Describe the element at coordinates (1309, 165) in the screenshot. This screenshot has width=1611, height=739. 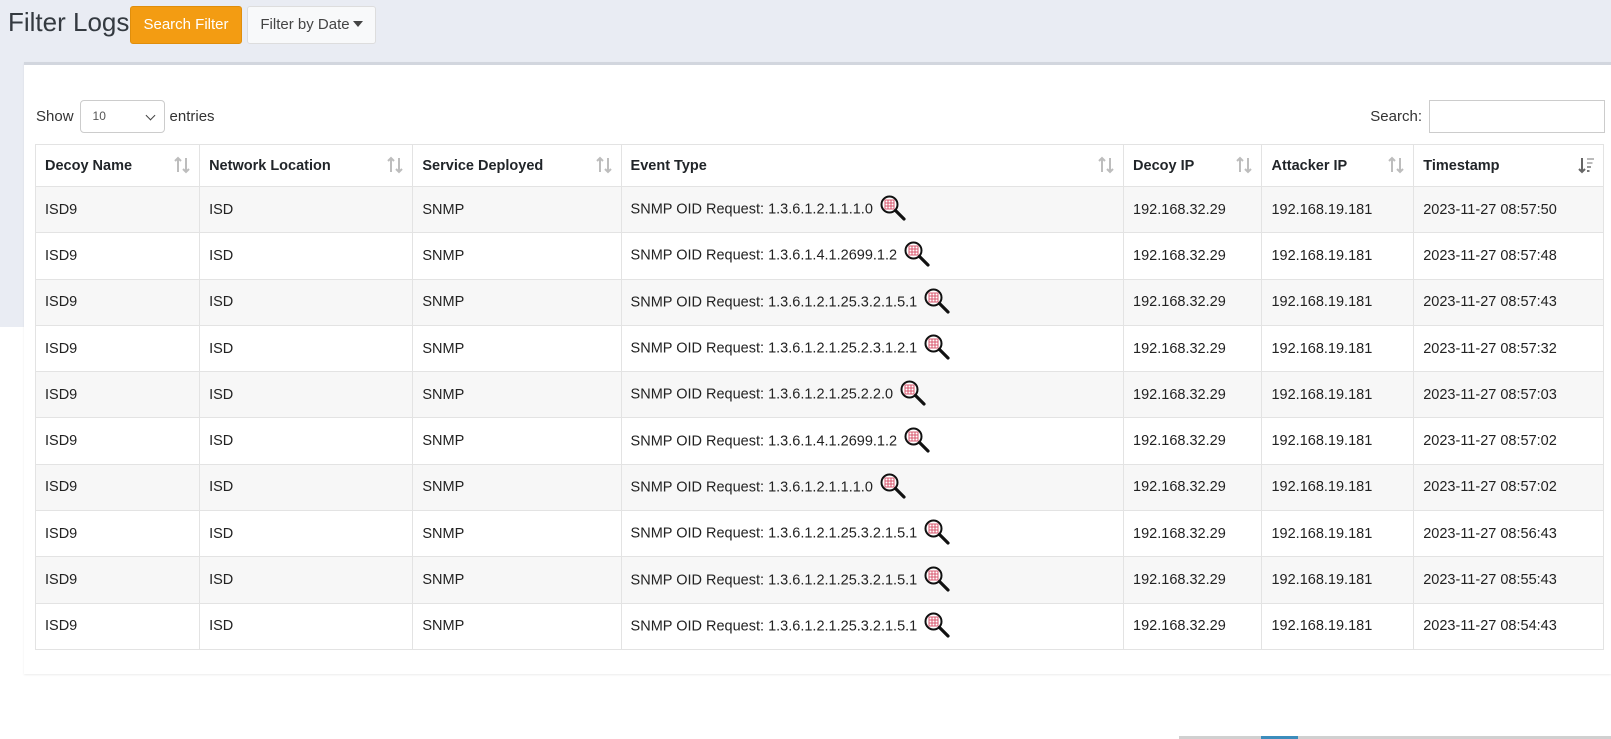
I see `column-header-label: Attacker IP` at that location.